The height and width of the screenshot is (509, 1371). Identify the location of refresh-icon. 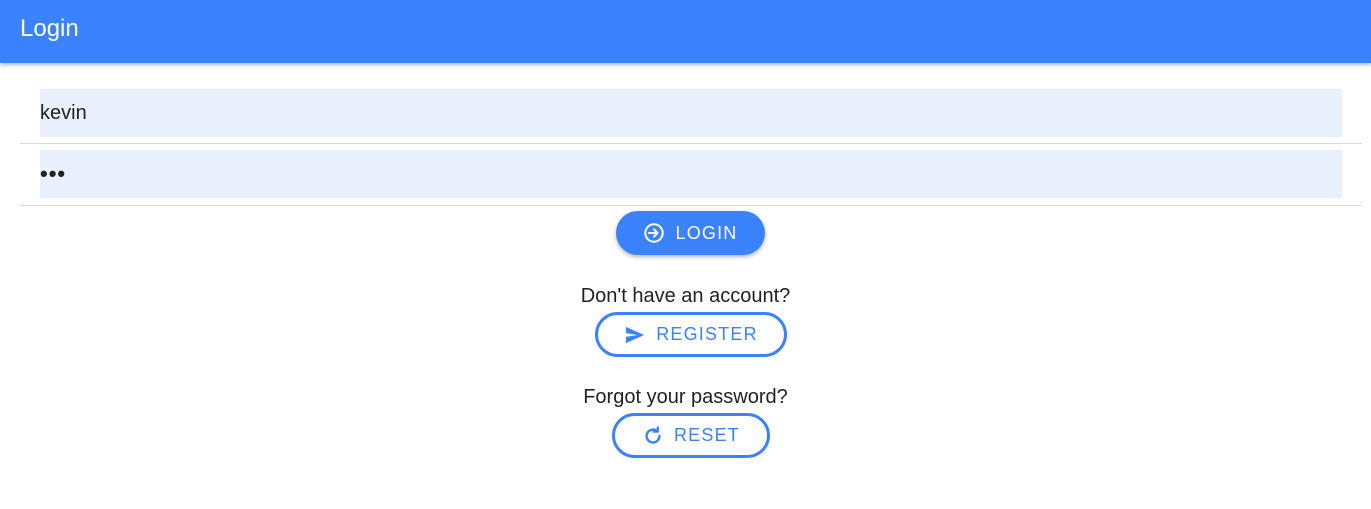
(653, 436).